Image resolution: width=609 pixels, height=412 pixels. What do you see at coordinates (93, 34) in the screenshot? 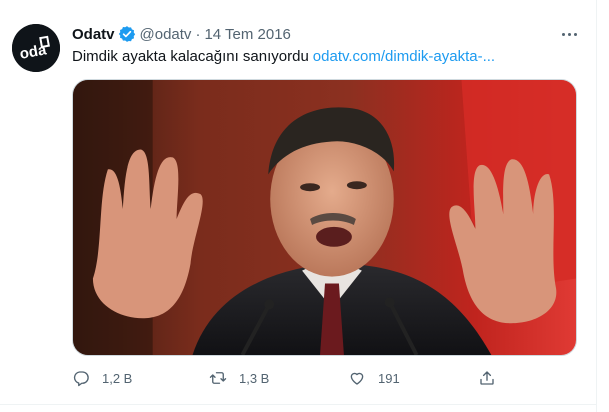
I see `display-name: Odatv` at bounding box center [93, 34].